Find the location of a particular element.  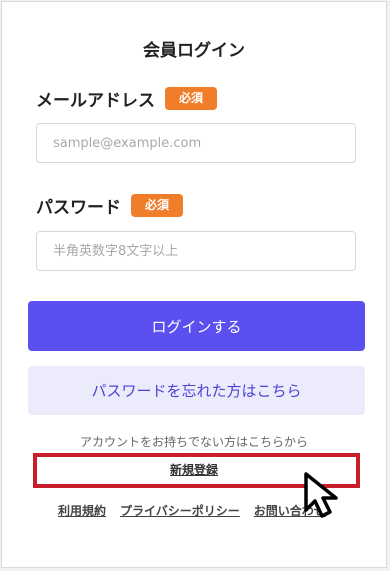

password-label: パスワード is located at coordinates (78, 208).